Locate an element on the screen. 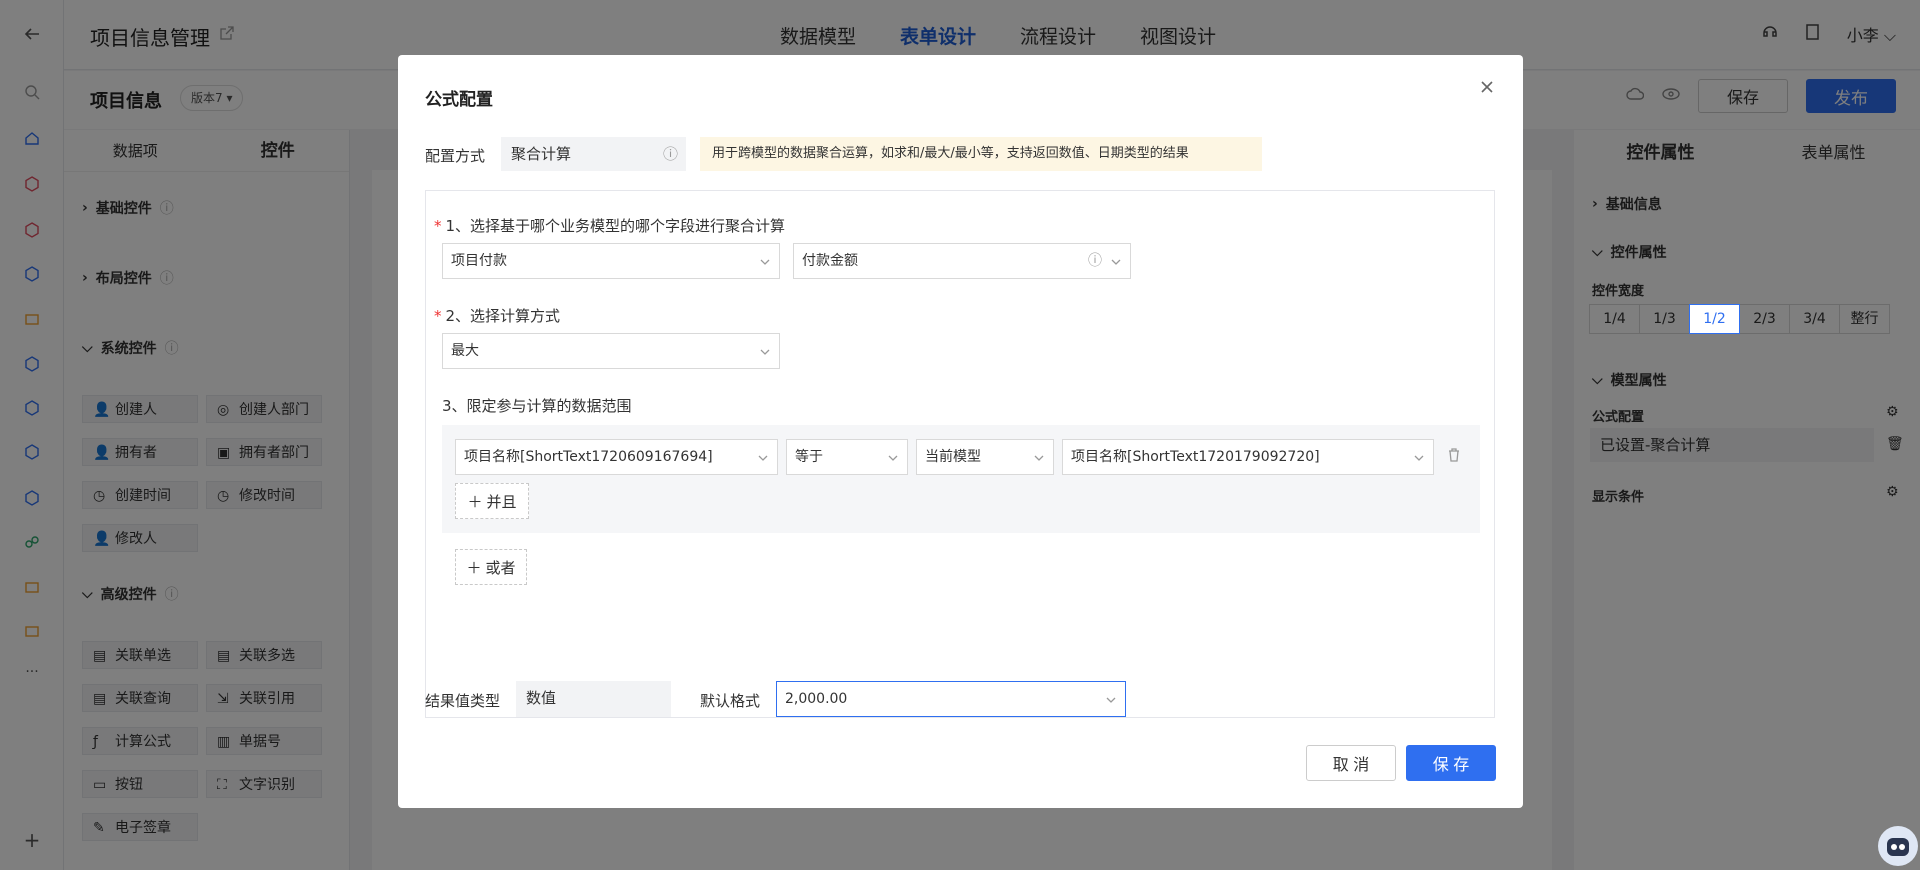  select-value: 项目名称[ShortText1720179092720] is located at coordinates (1195, 457).